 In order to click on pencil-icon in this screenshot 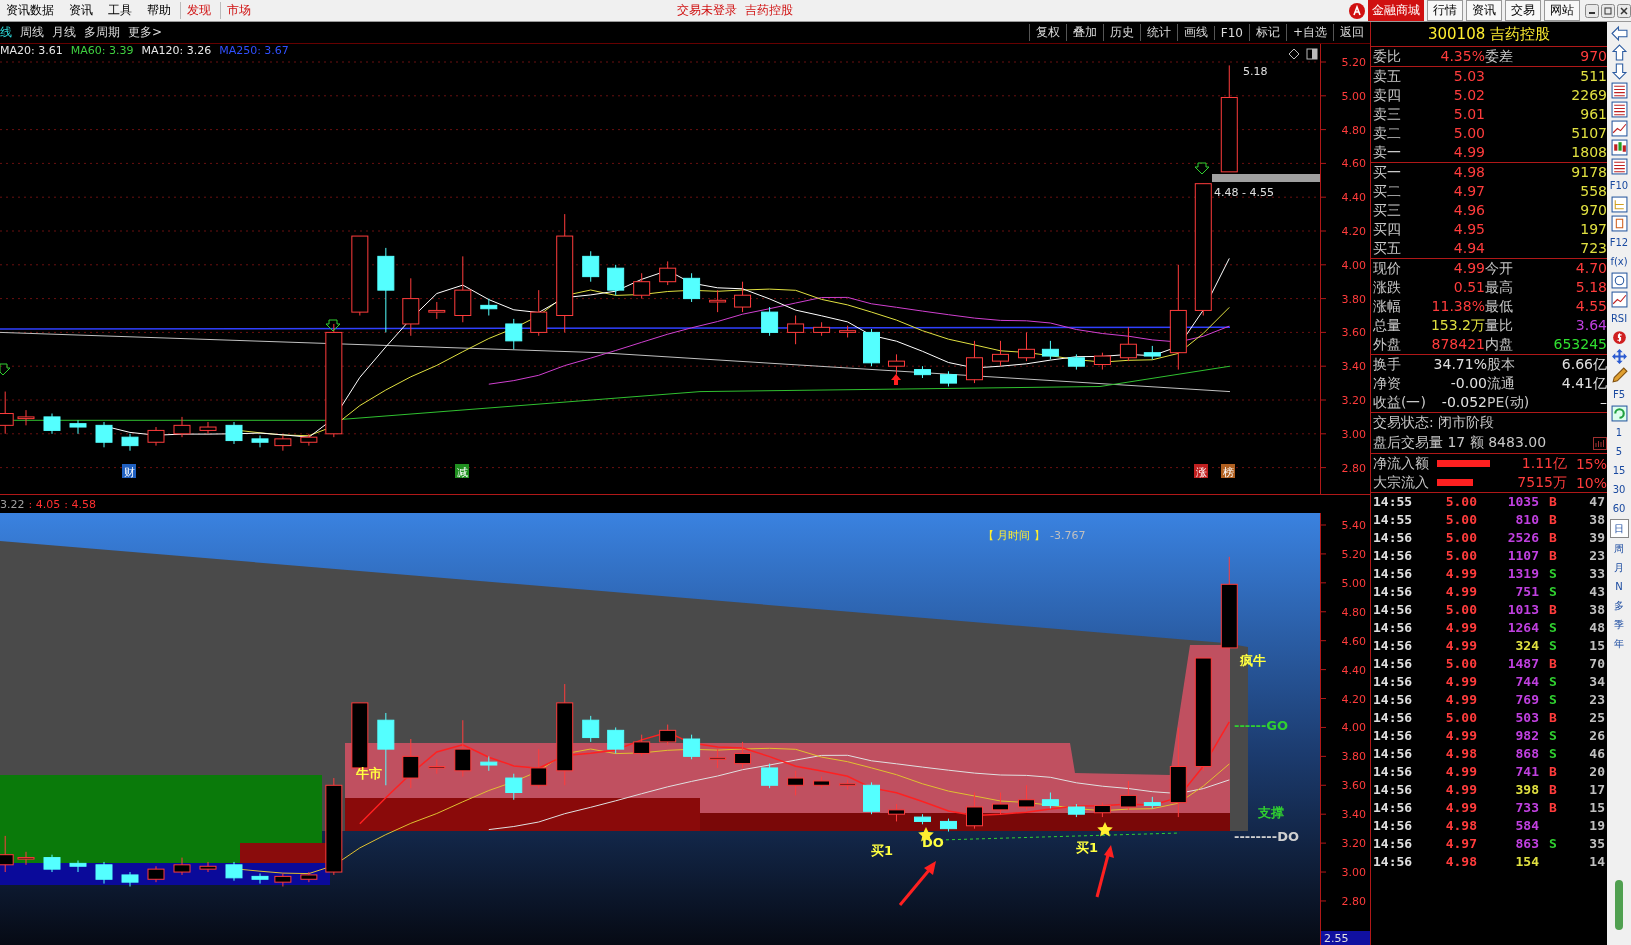, I will do `click(1619, 375)`.